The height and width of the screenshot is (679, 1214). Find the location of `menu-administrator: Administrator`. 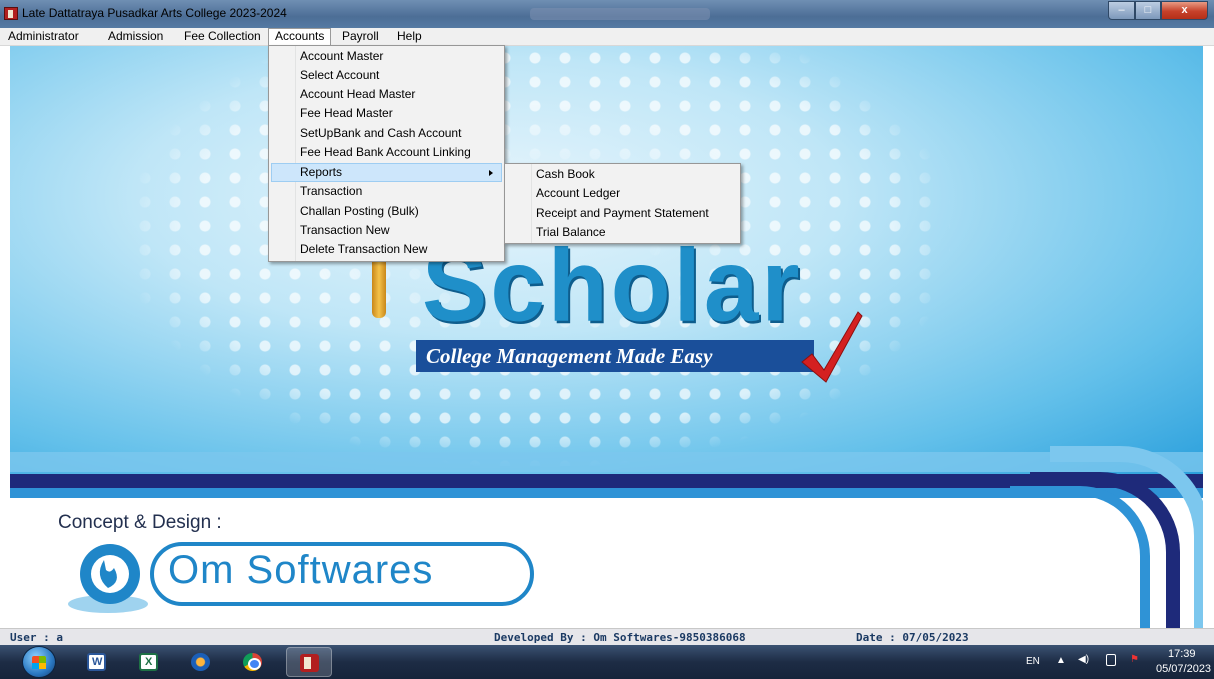

menu-administrator: Administrator is located at coordinates (43, 37).